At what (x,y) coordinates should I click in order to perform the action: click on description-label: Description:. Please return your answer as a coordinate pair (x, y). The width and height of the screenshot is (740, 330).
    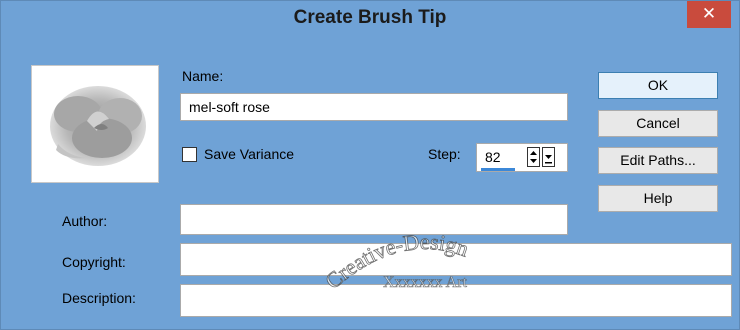
    Looking at the image, I should click on (99, 298).